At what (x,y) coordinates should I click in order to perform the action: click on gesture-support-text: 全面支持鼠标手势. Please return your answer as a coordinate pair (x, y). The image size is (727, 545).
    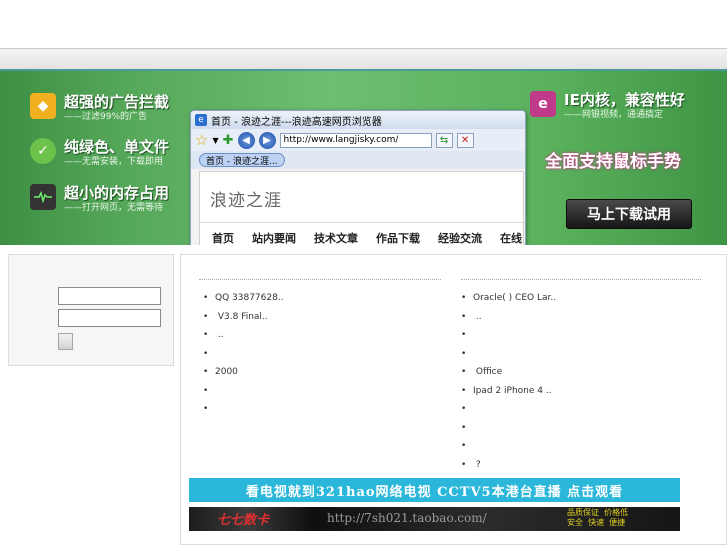
    Looking at the image, I should click on (613, 162).